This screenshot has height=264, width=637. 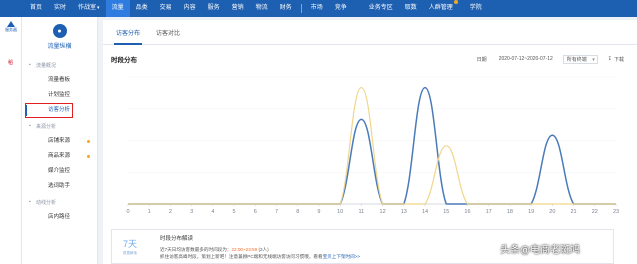 I want to click on sidebar-item-label: 计划监控, so click(x=59, y=95).